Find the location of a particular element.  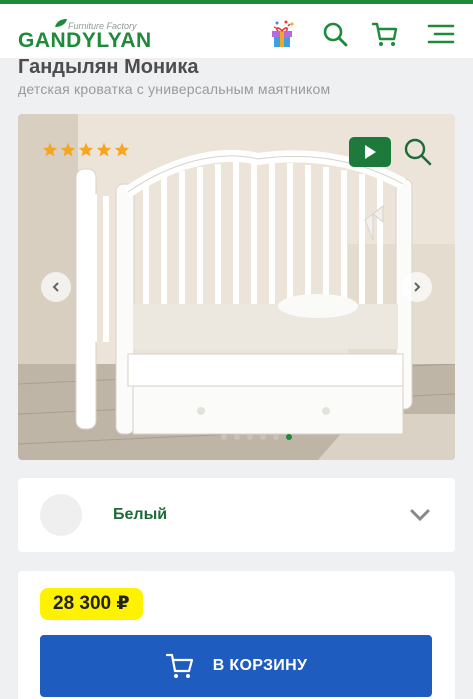

brand-name: GANDYLYAN is located at coordinates (85, 40).